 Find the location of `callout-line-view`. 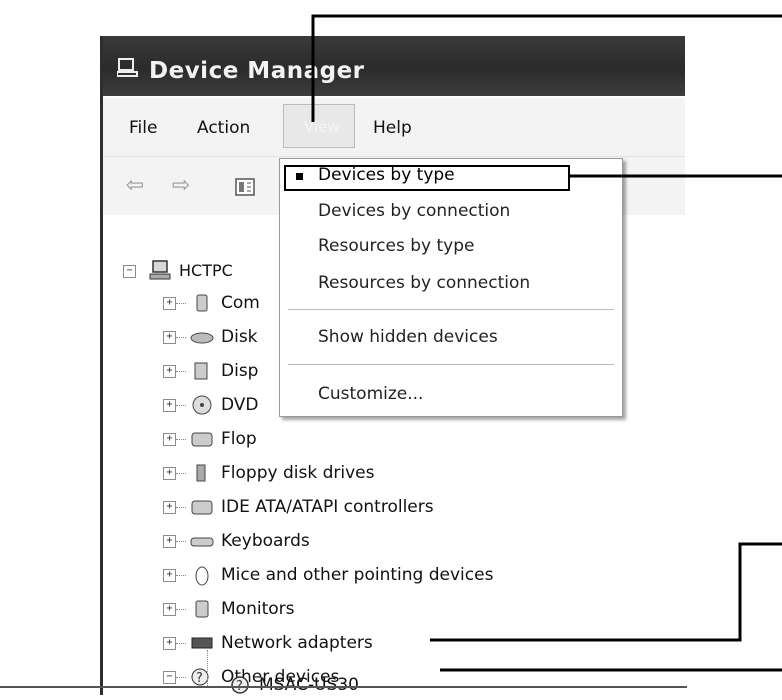

callout-line-view is located at coordinates (546, 68).